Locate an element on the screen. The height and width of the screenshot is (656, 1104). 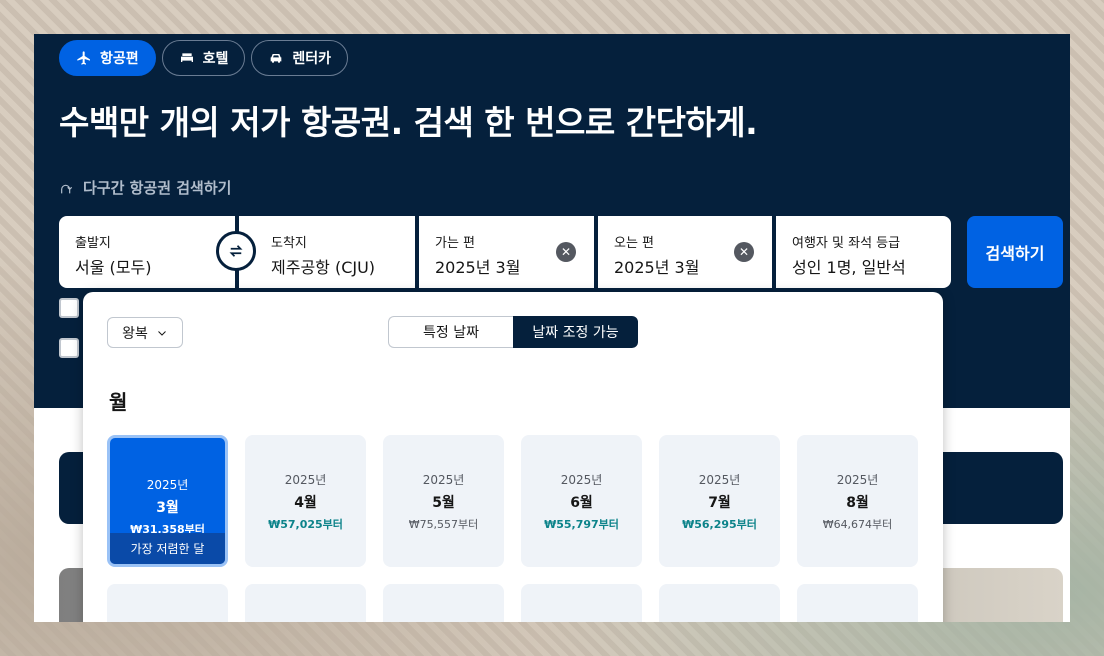
flexible-dates-option: 날짜 조정 가능 is located at coordinates (575, 332).